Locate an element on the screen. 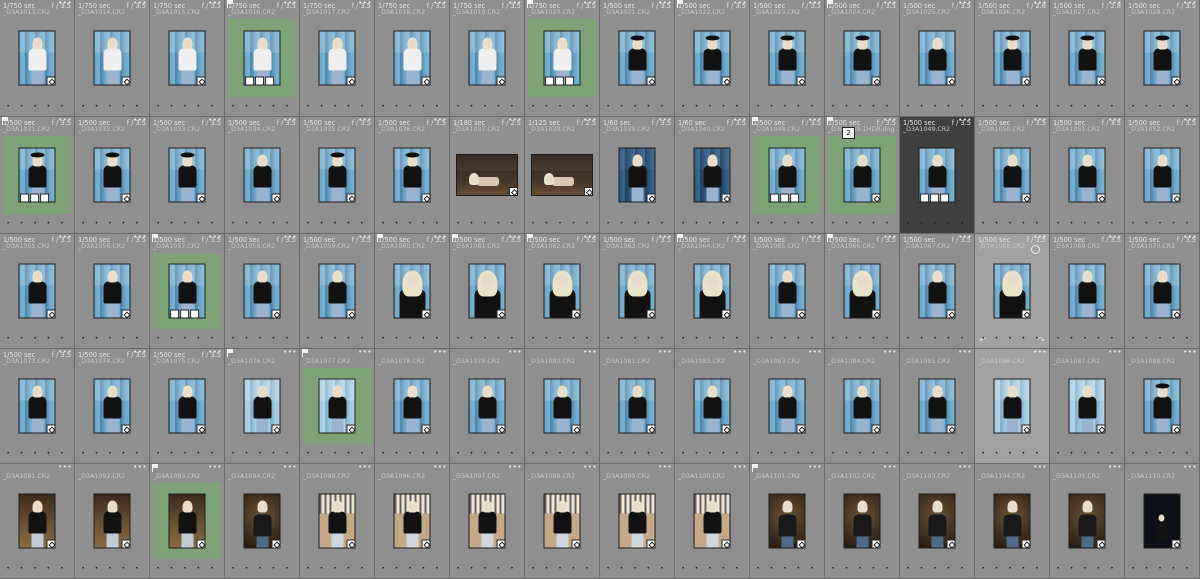 The height and width of the screenshot is (579, 1200). grid-cell: ••• 1/500 sec f / 3.5 _D3A1048.CR2 • • • • • is located at coordinates (787, 175).